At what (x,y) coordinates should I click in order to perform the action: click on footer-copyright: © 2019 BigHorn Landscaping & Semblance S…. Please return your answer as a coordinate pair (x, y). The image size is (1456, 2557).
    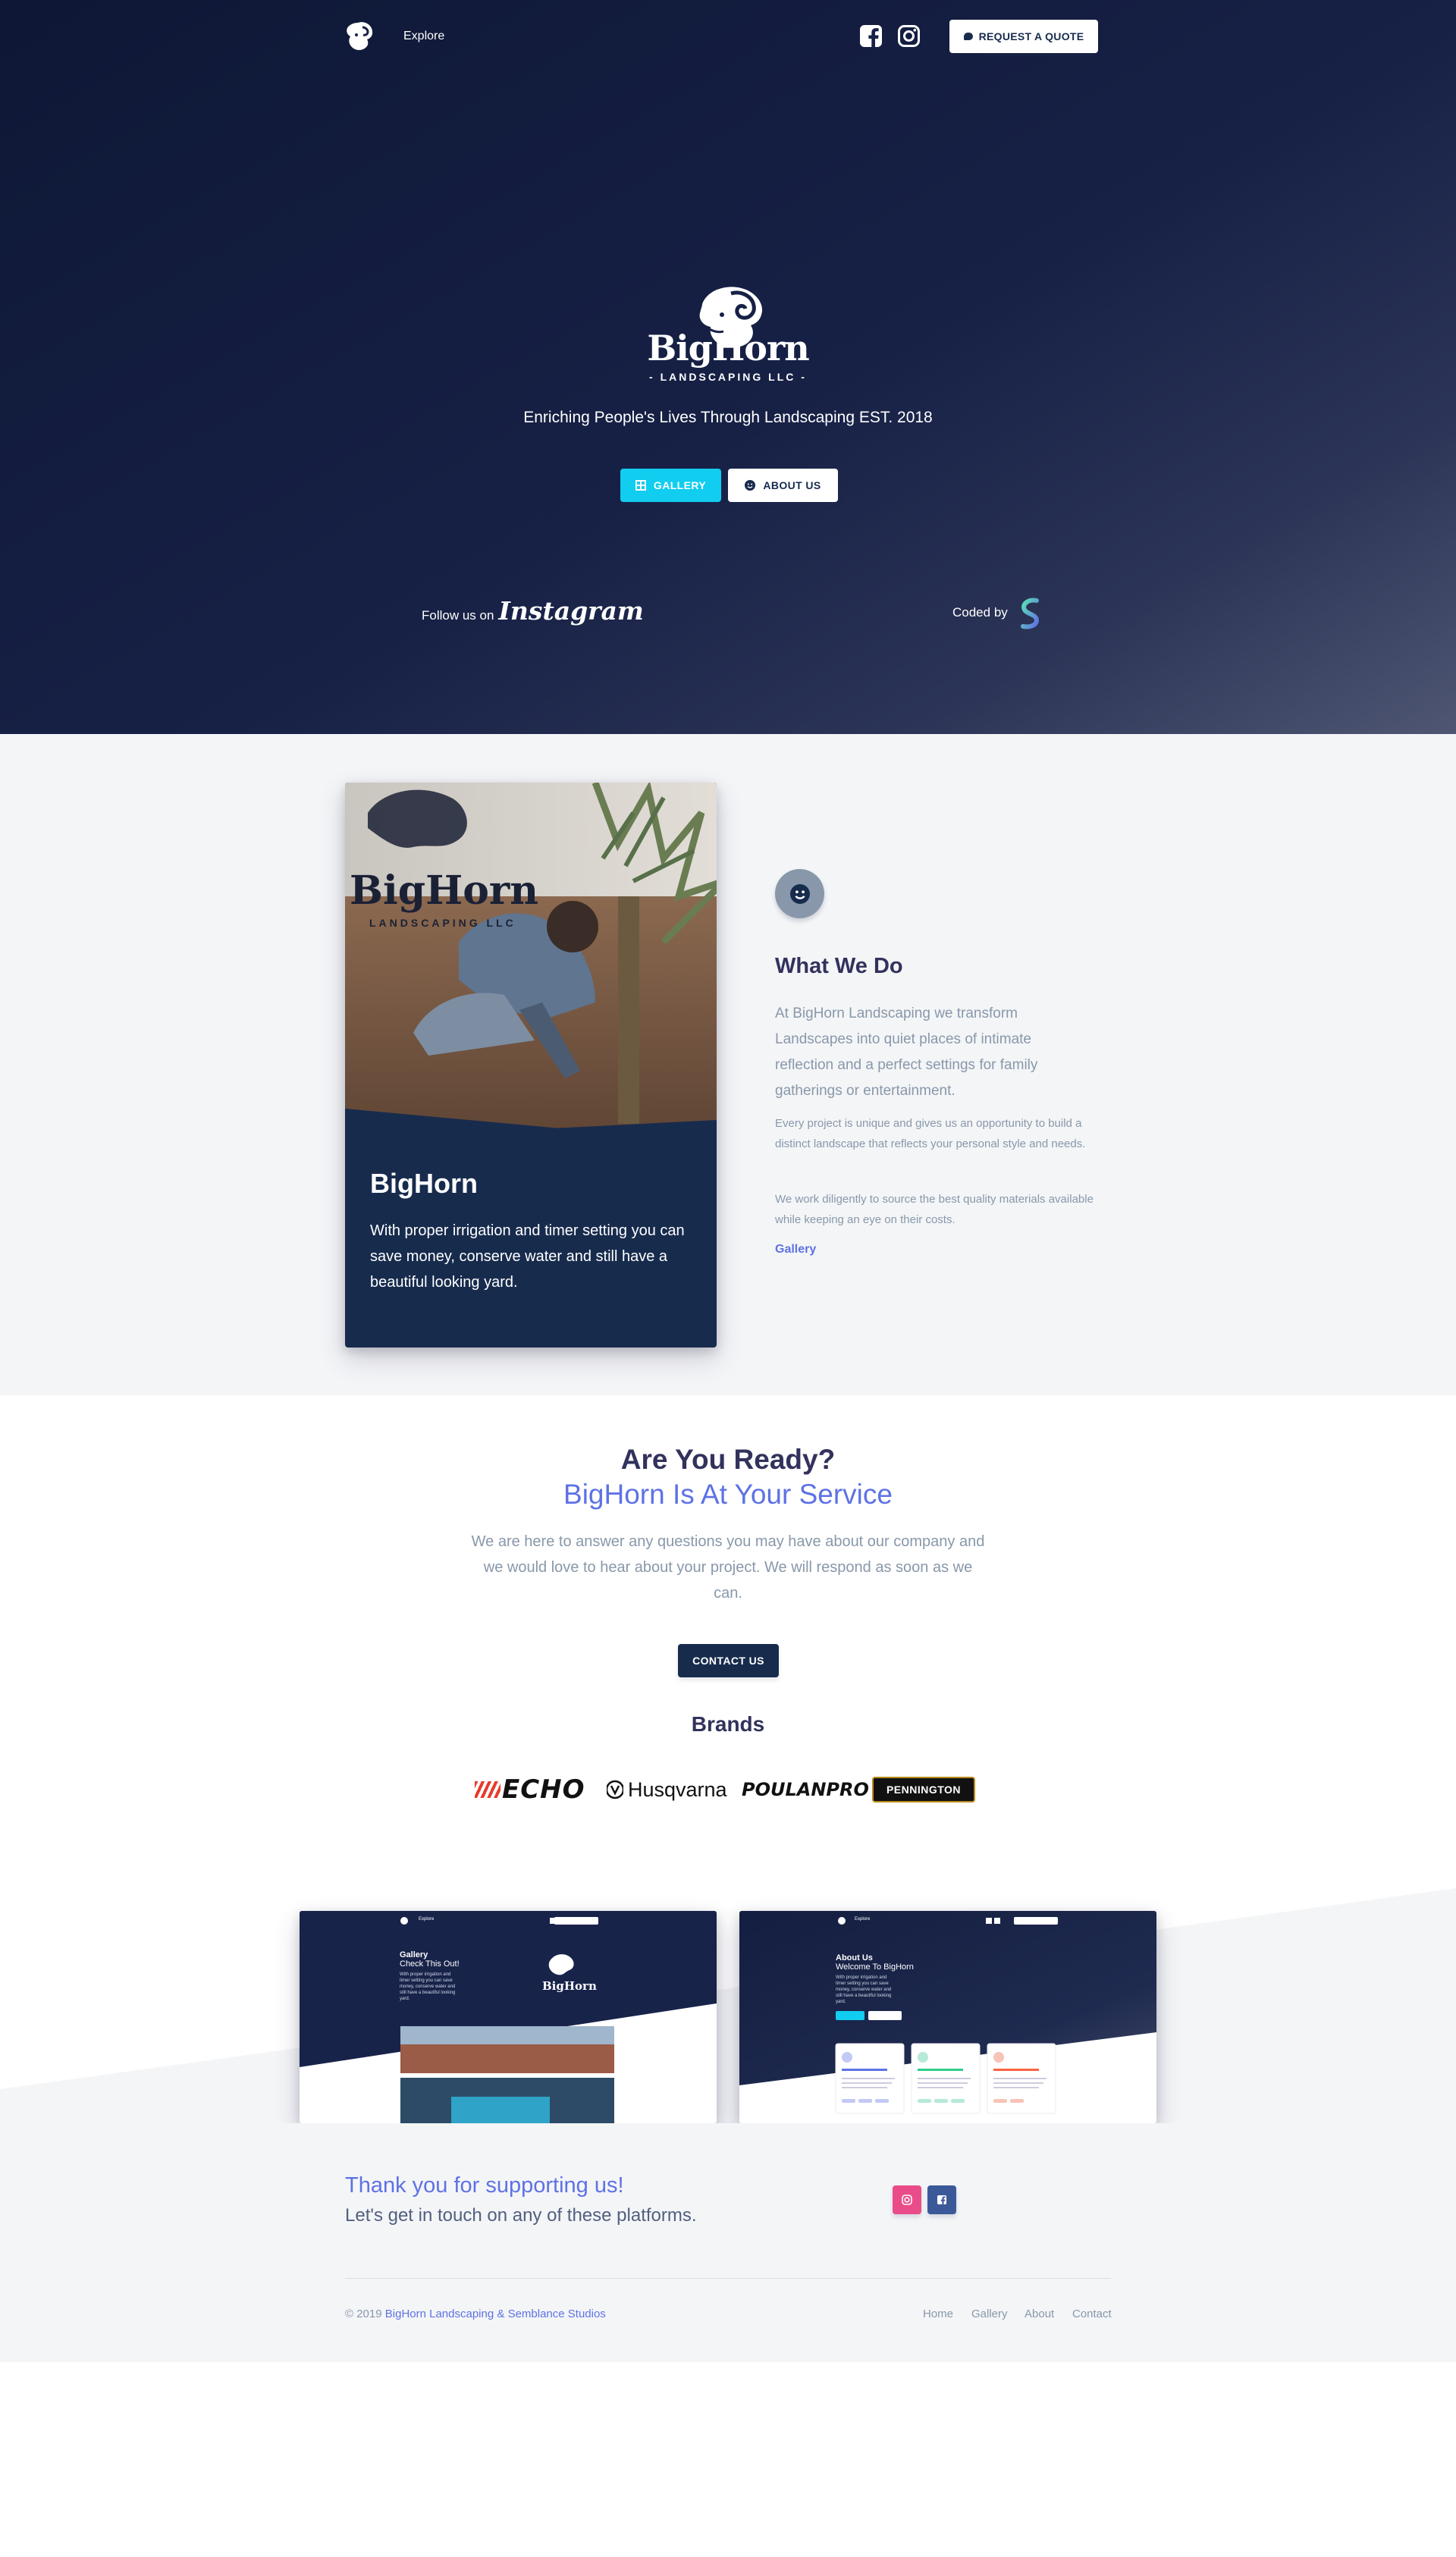
    Looking at the image, I should click on (475, 2314).